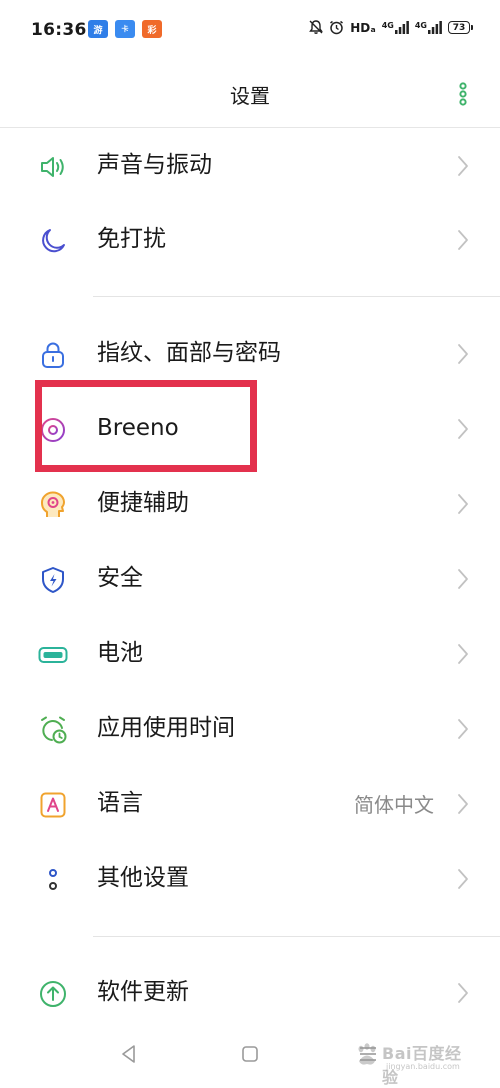 This screenshot has width=500, height=1088. What do you see at coordinates (189, 353) in the screenshot?
I see `settings-item-label: 指纹、面部与密码` at bounding box center [189, 353].